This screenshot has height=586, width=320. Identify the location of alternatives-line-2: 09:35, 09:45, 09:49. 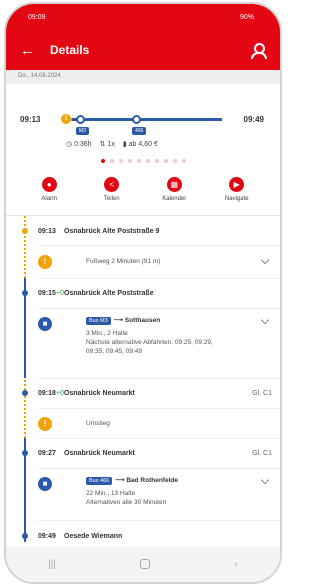
(114, 351).